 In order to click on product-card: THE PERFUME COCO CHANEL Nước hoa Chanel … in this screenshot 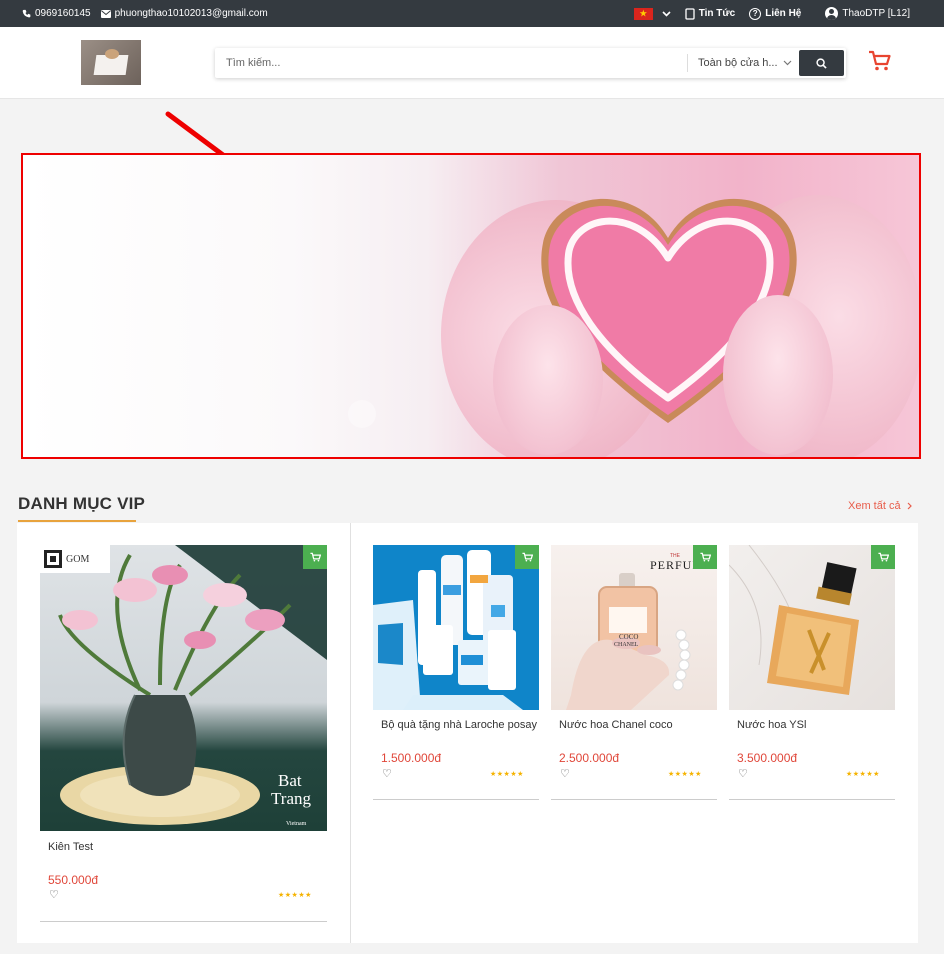, I will do `click(634, 673)`.